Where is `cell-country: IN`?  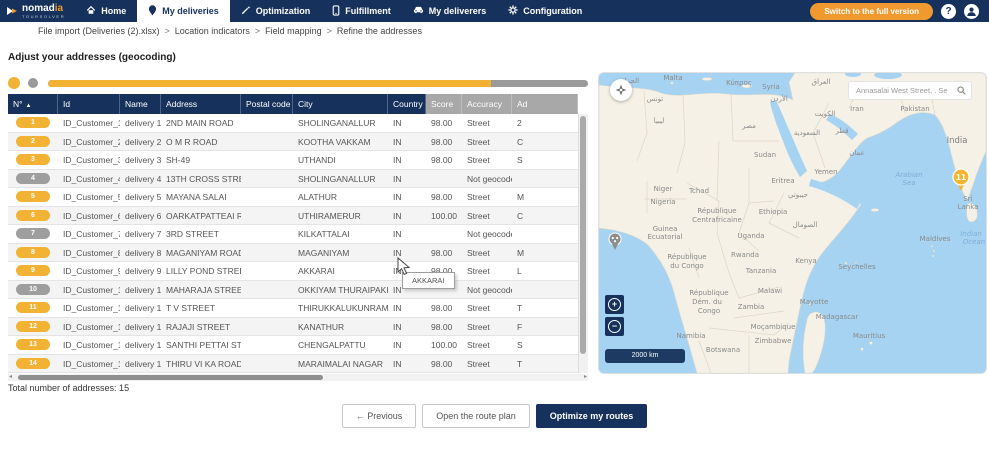
cell-country: IN is located at coordinates (397, 197).